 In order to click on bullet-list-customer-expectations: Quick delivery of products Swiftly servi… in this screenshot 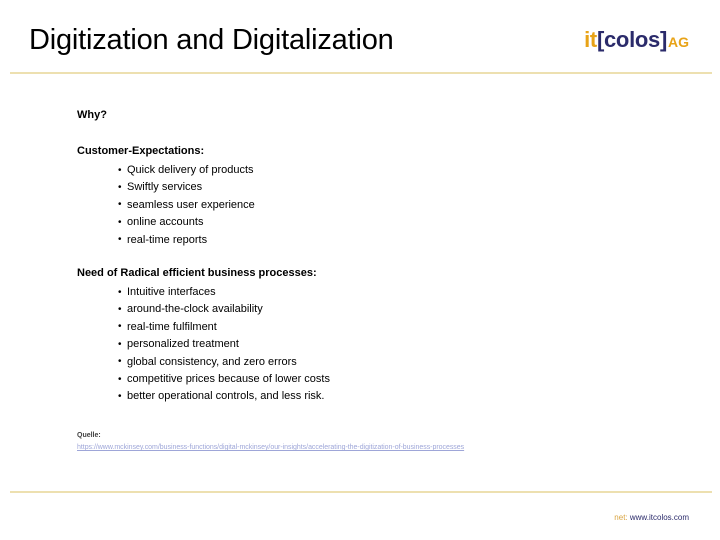, I will do `click(357, 205)`.